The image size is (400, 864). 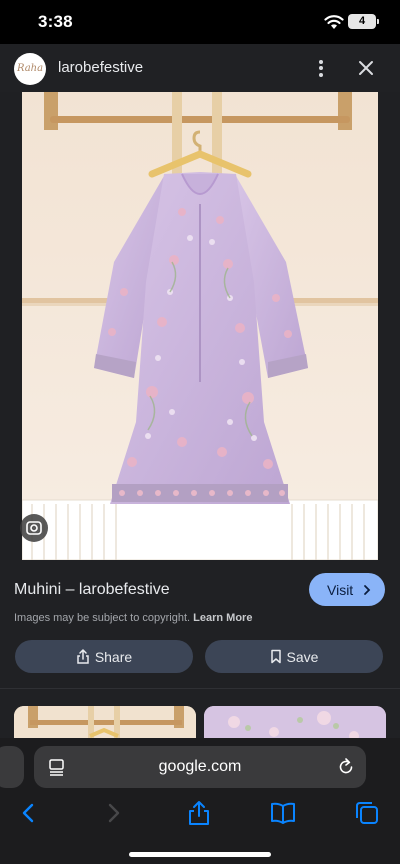 What do you see at coordinates (83, 656) in the screenshot?
I see `share-icon` at bounding box center [83, 656].